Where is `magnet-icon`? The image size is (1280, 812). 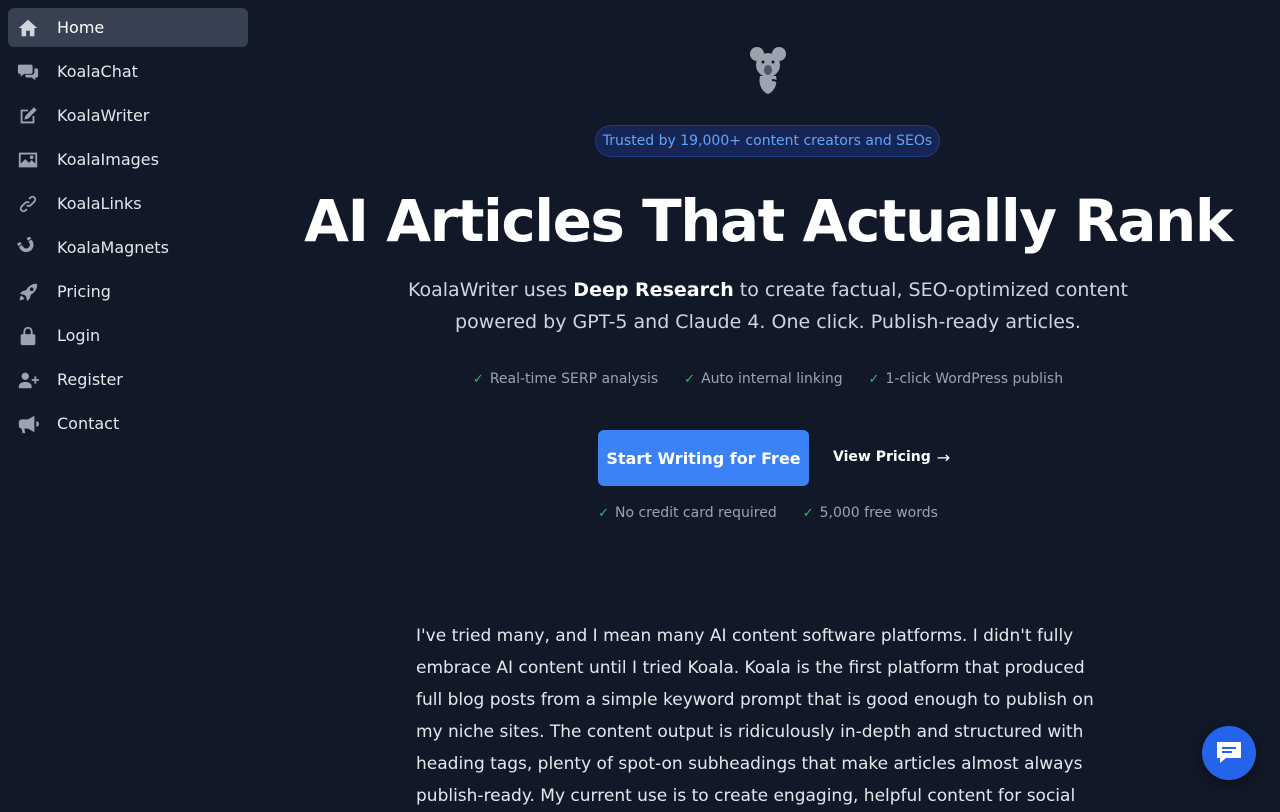 magnet-icon is located at coordinates (28, 248).